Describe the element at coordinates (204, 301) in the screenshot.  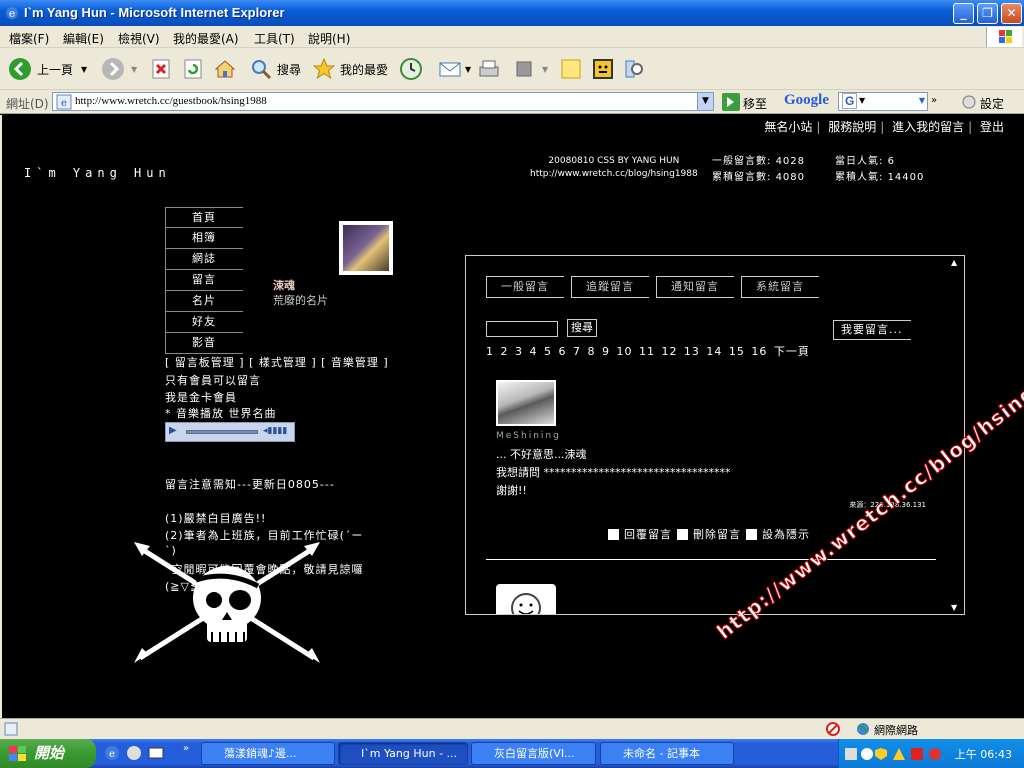
I see `side-menu-card: 名片` at that location.